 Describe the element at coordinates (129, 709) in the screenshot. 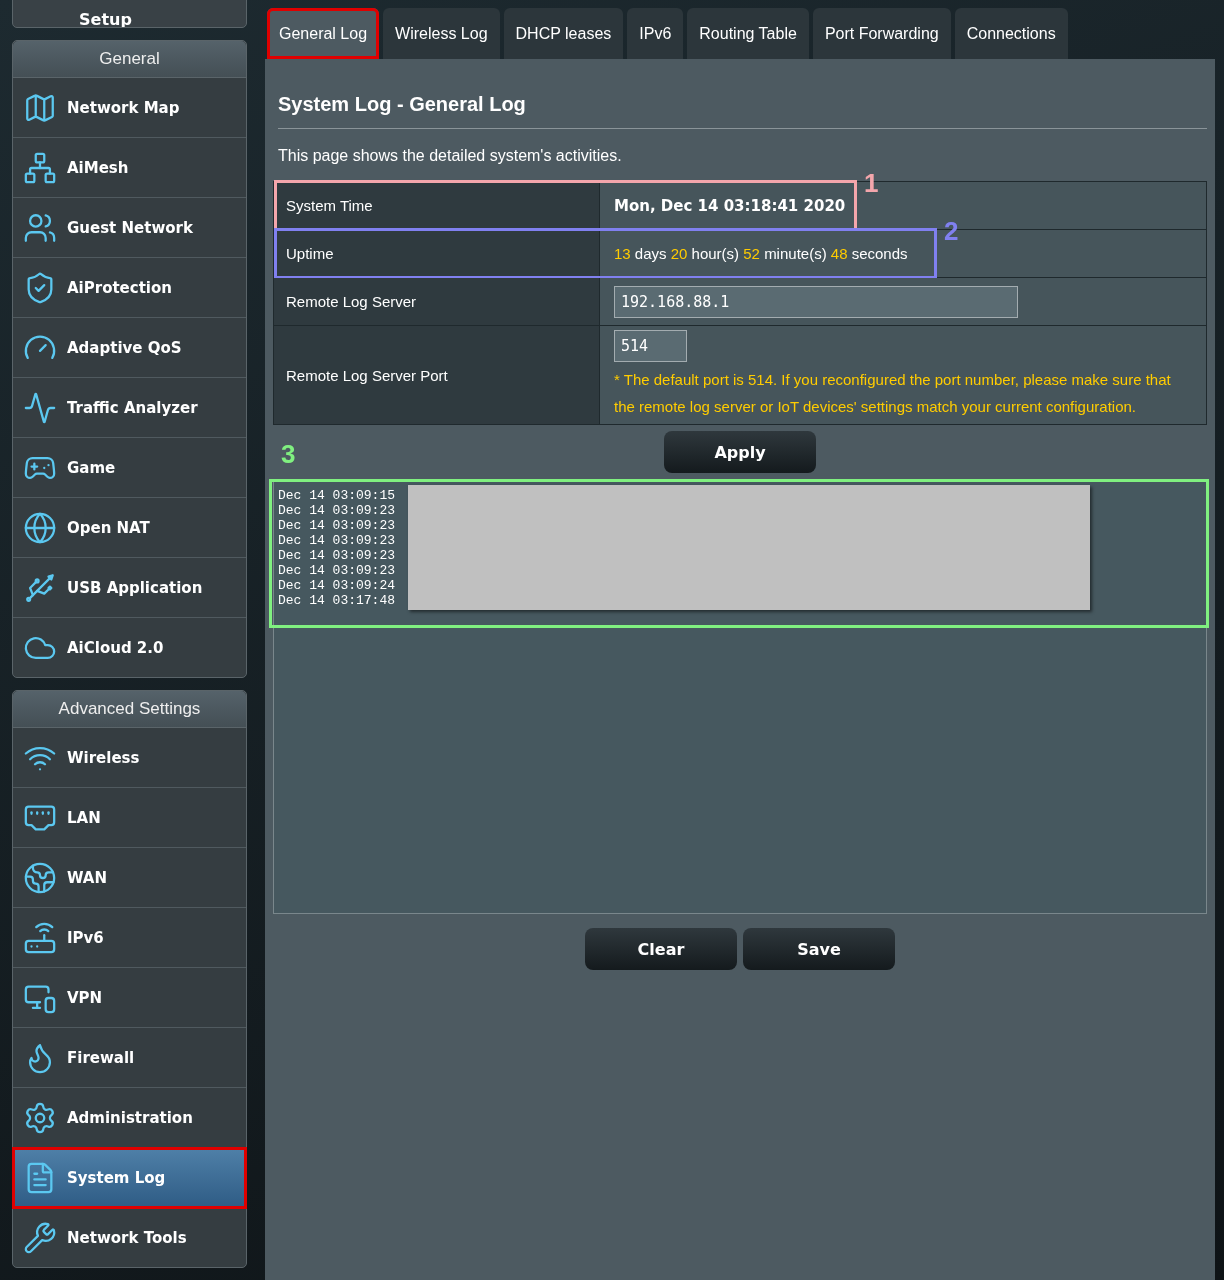

I see `menu-section-header: Advanced Settings` at that location.